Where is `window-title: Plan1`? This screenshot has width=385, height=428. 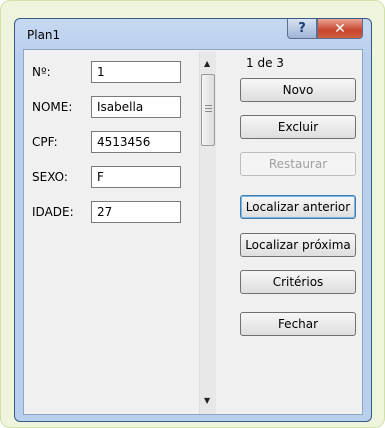
window-title: Plan1 is located at coordinates (44, 35).